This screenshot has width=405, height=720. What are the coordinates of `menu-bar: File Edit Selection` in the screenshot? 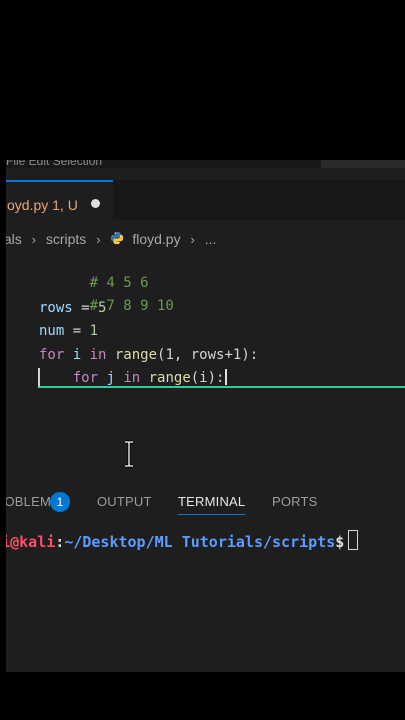 It's located at (205, 164).